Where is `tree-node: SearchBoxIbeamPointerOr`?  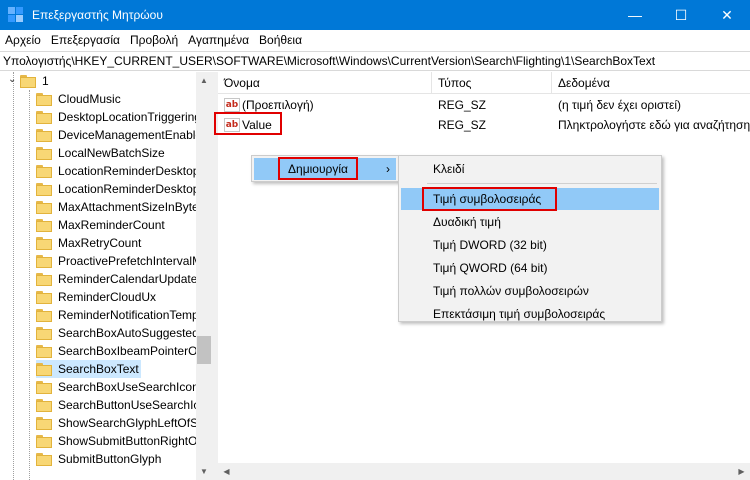
tree-node: SearchBoxIbeamPointerOr is located at coordinates (119, 351).